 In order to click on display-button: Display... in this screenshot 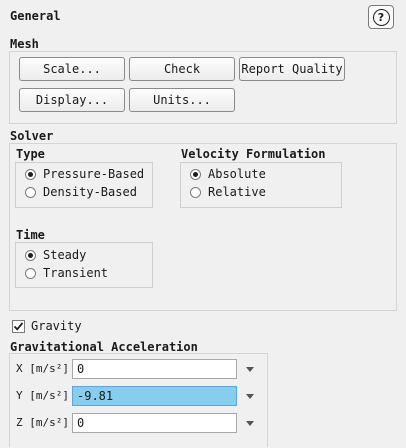, I will do `click(72, 100)`.